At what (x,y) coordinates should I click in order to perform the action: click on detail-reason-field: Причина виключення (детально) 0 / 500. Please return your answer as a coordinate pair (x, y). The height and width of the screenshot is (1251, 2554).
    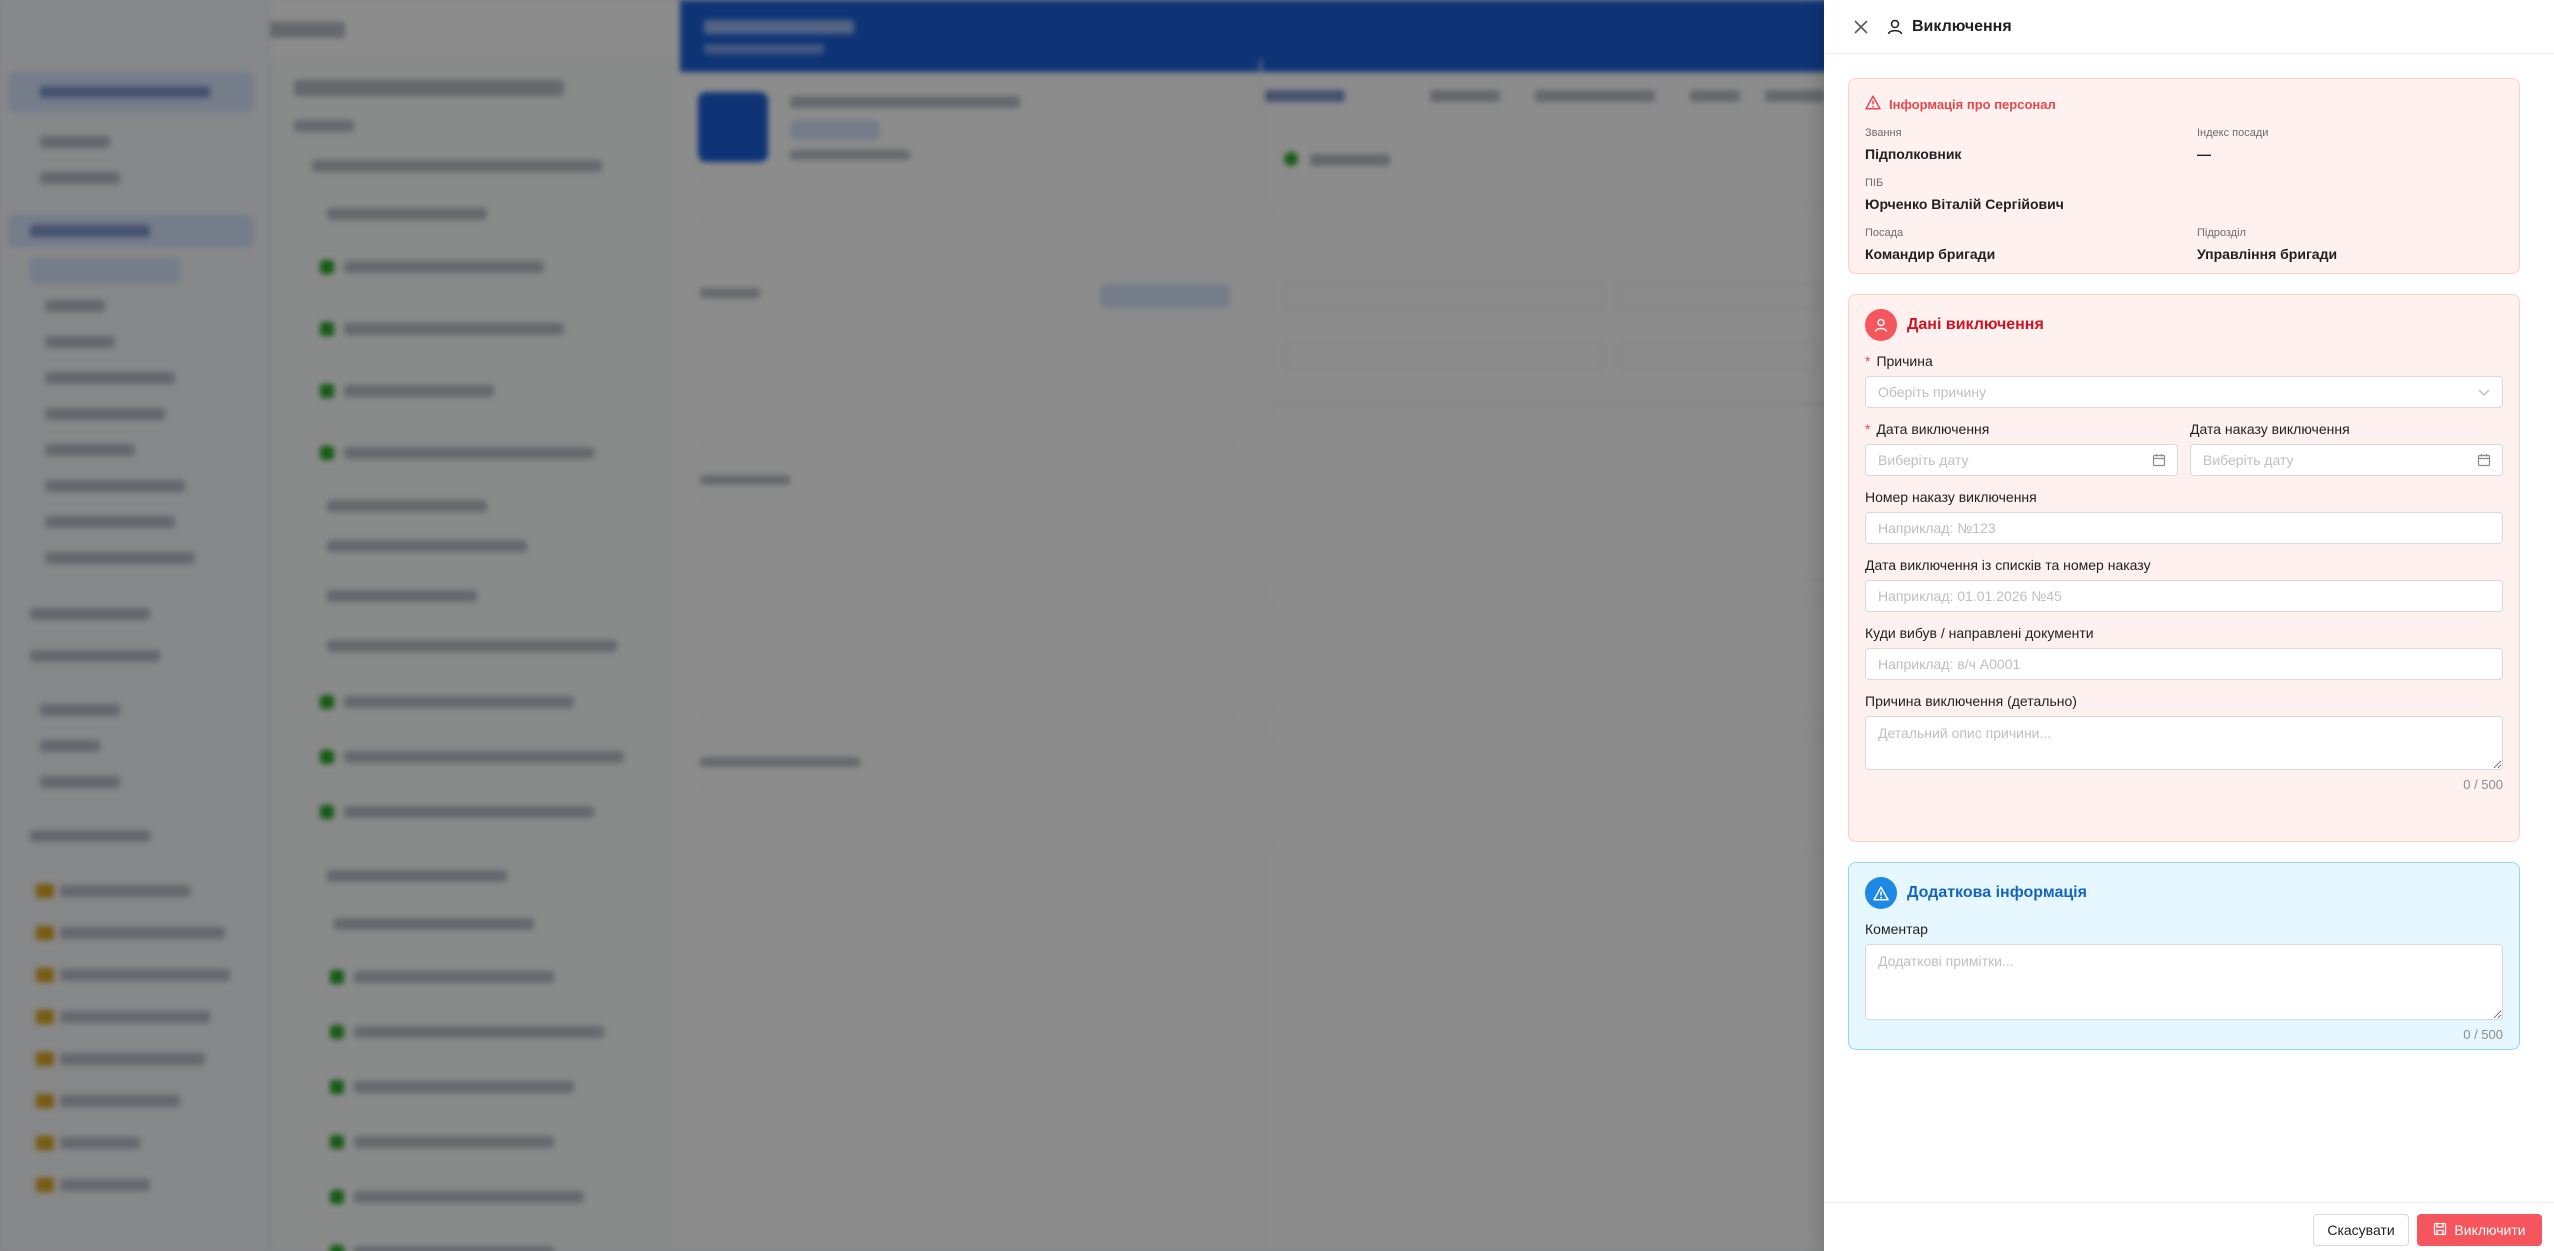
    Looking at the image, I should click on (2184, 742).